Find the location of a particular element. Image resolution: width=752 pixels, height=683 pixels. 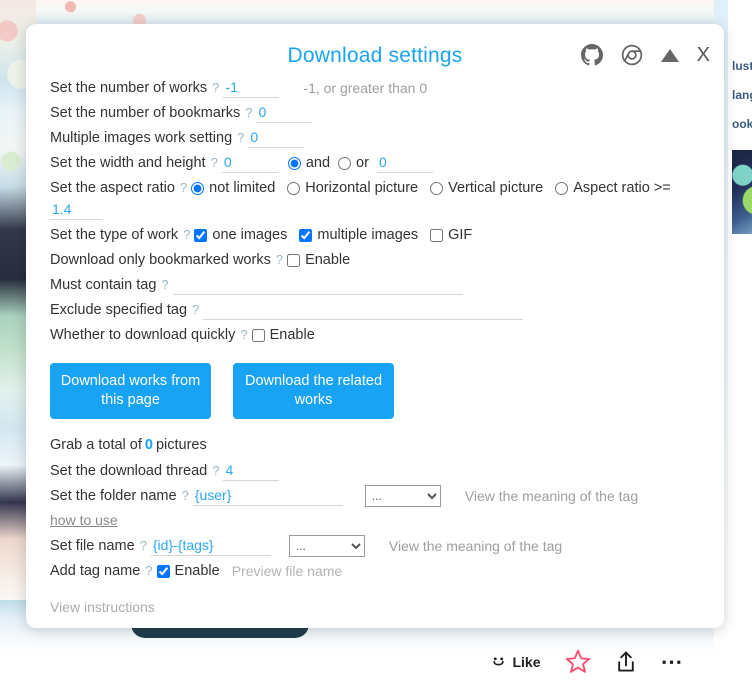

grab-total-prefix: Grab a total of is located at coordinates (96, 445).